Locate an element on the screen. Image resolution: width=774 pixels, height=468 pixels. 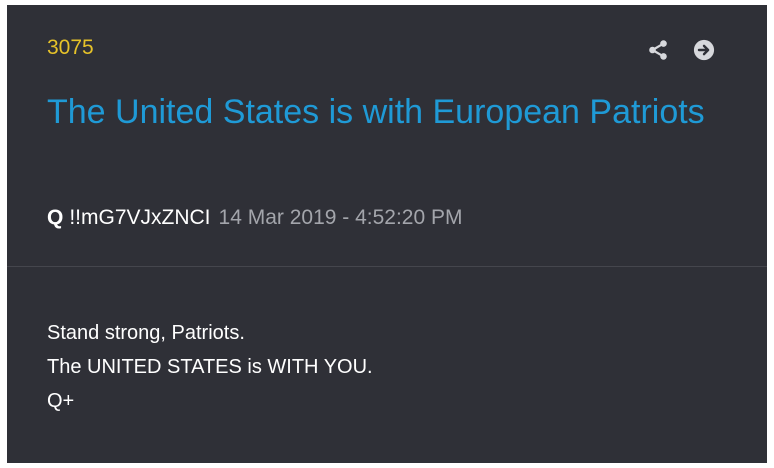
arrow-right-circle-icon is located at coordinates (704, 50).